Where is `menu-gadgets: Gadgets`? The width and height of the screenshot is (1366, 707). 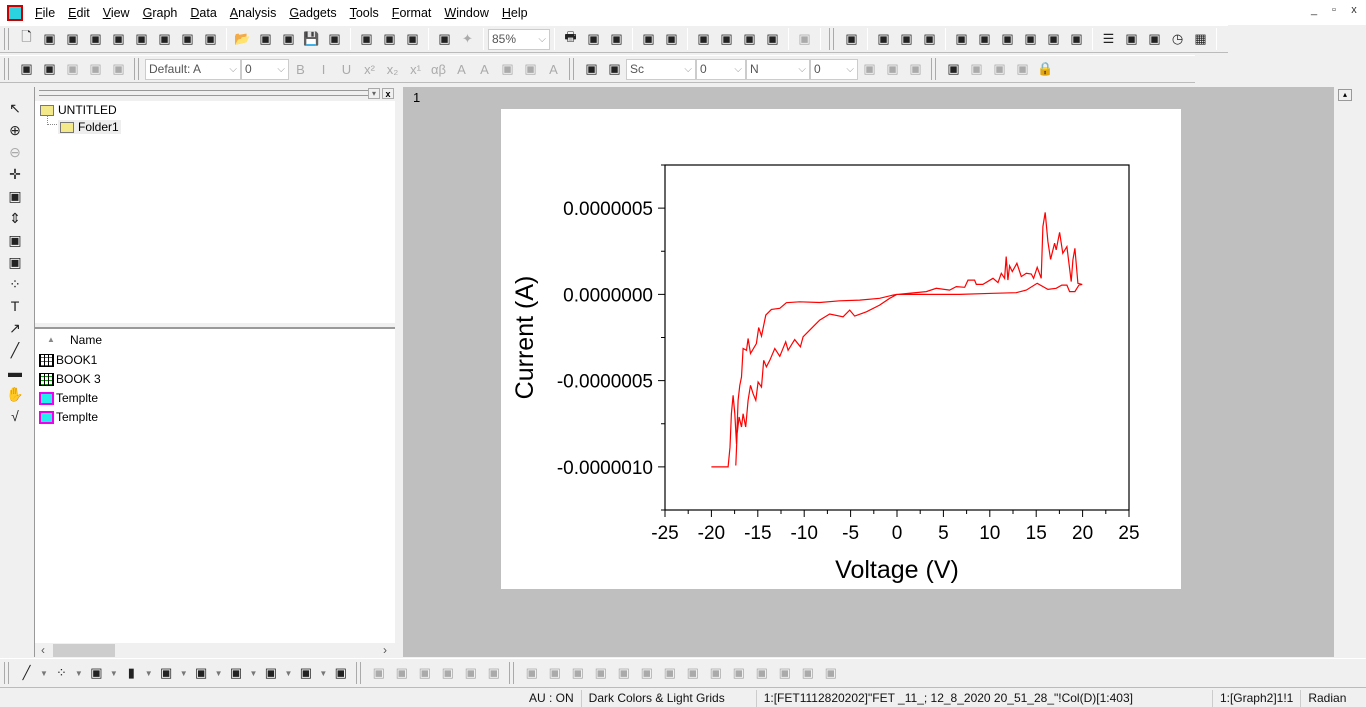 menu-gadgets: Gadgets is located at coordinates (313, 13).